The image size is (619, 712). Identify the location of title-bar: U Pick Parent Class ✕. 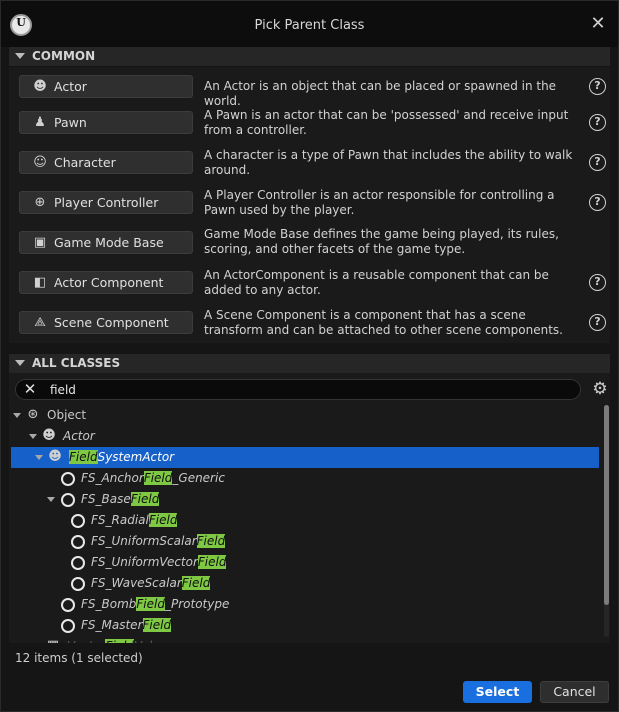
(309, 24).